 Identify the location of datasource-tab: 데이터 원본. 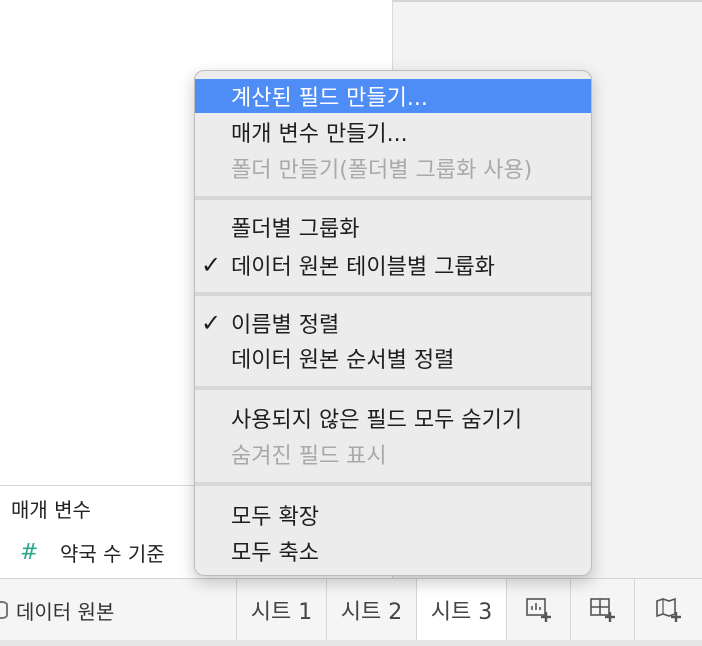
(57, 610).